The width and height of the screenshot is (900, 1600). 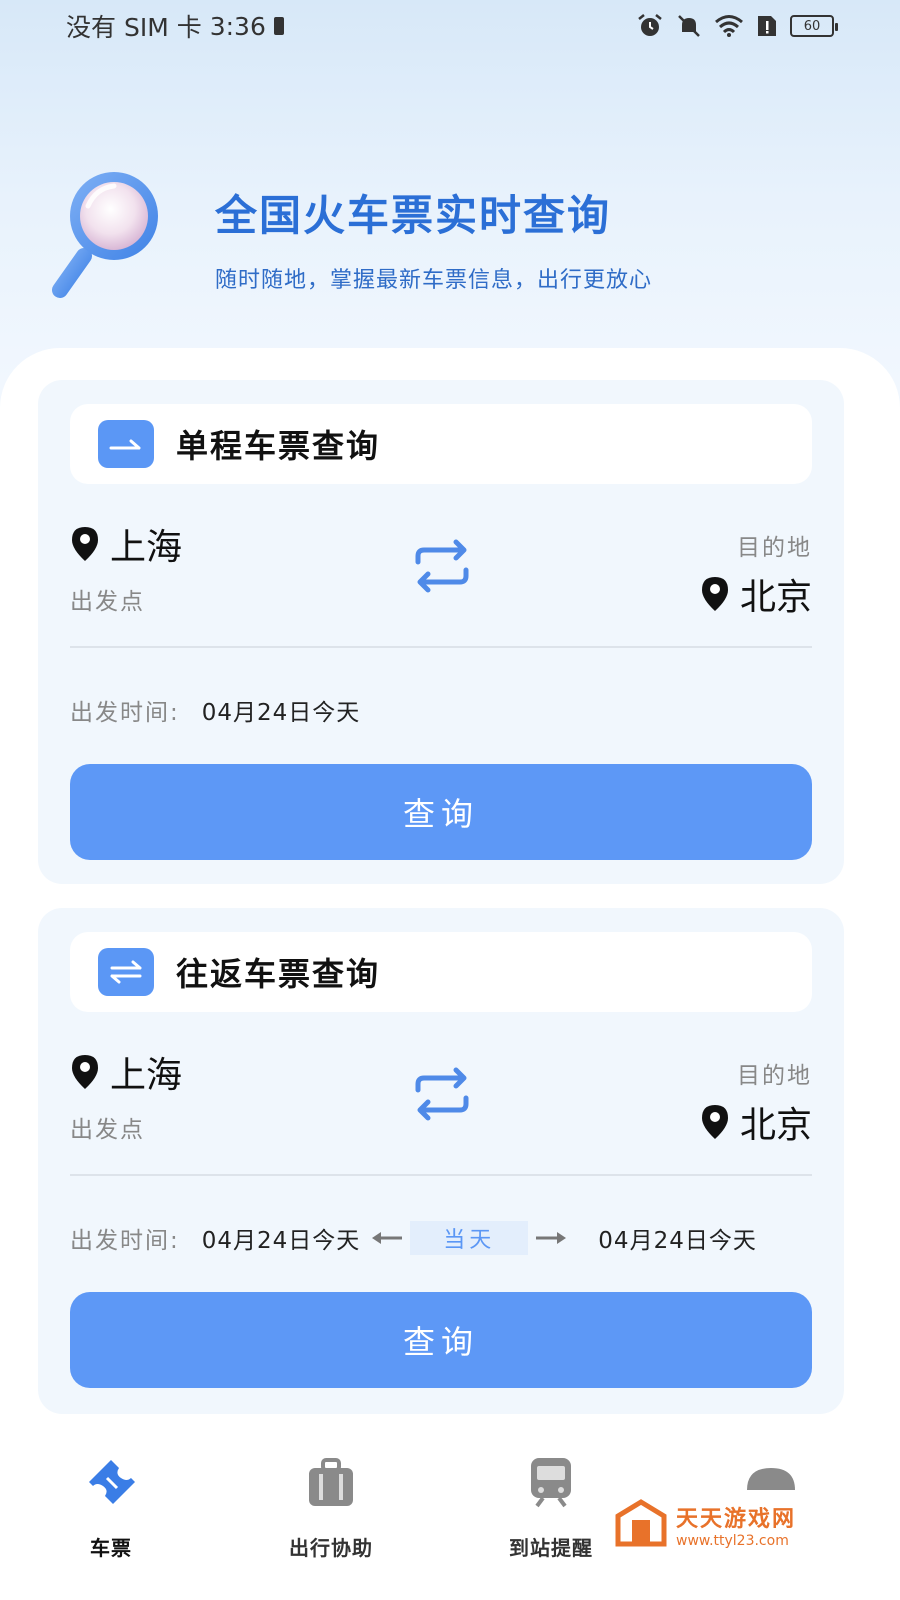 What do you see at coordinates (105, 235) in the screenshot?
I see `magnifier-icon` at bounding box center [105, 235].